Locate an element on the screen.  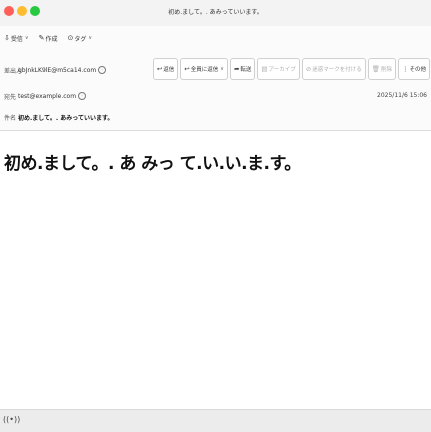
archive-button: ▤ アーカイブ is located at coordinates (278, 69).